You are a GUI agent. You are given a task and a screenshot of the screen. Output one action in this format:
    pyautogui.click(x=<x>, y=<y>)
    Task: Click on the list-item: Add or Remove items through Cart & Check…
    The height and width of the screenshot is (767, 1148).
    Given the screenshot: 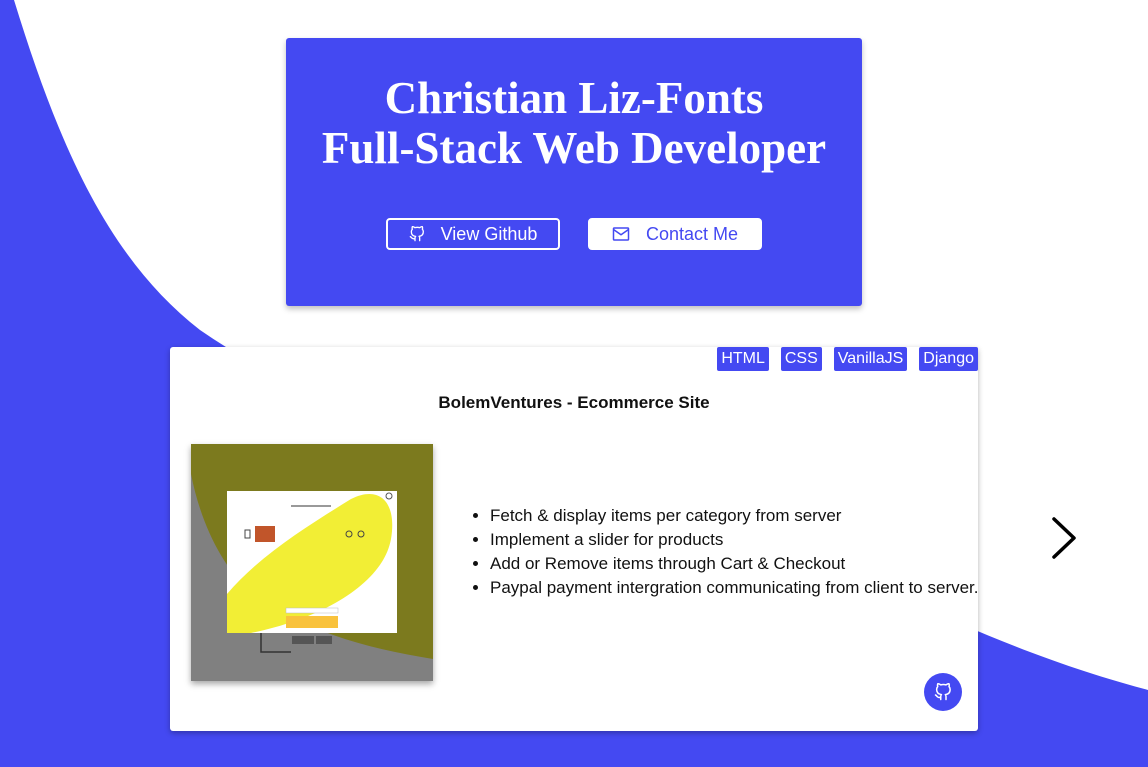 What is the action you would take?
    pyautogui.click(x=740, y=564)
    